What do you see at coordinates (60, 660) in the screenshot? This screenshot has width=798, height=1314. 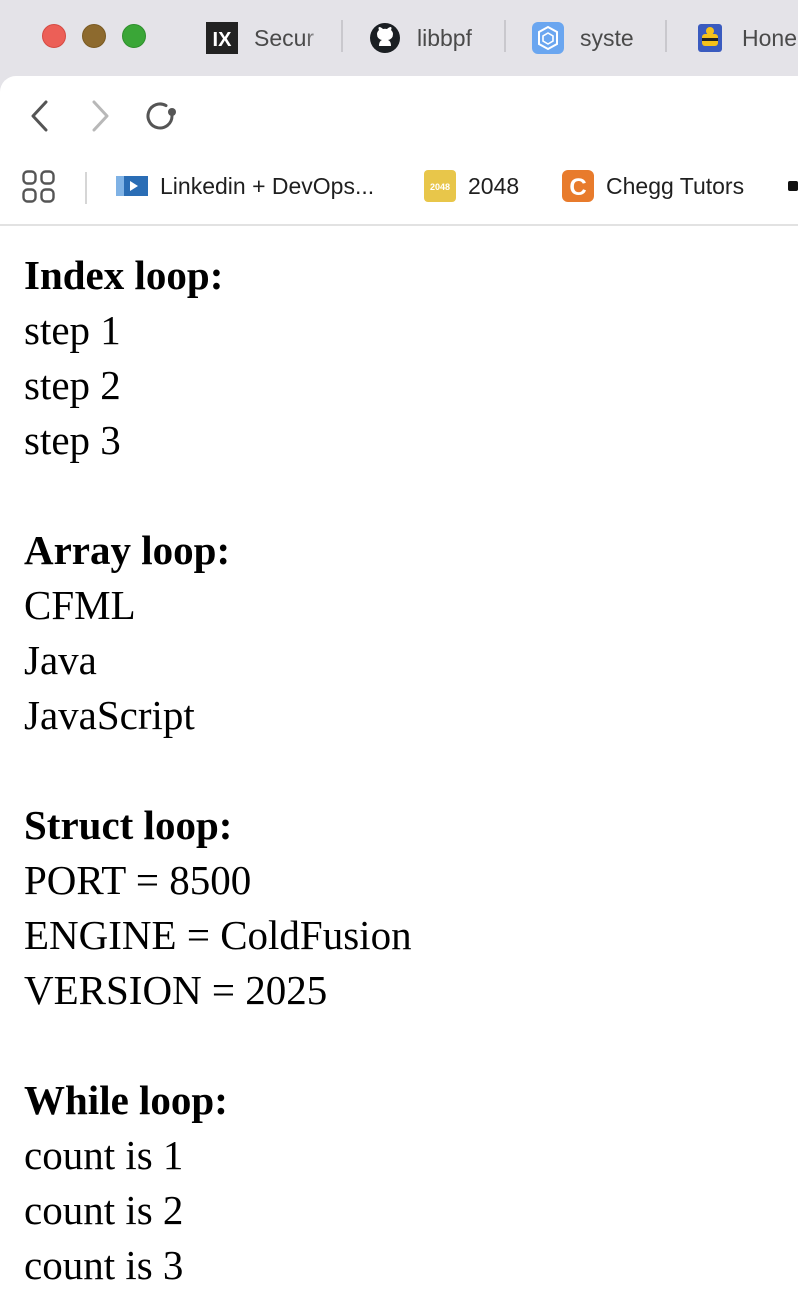 I see `output-line: Java` at bounding box center [60, 660].